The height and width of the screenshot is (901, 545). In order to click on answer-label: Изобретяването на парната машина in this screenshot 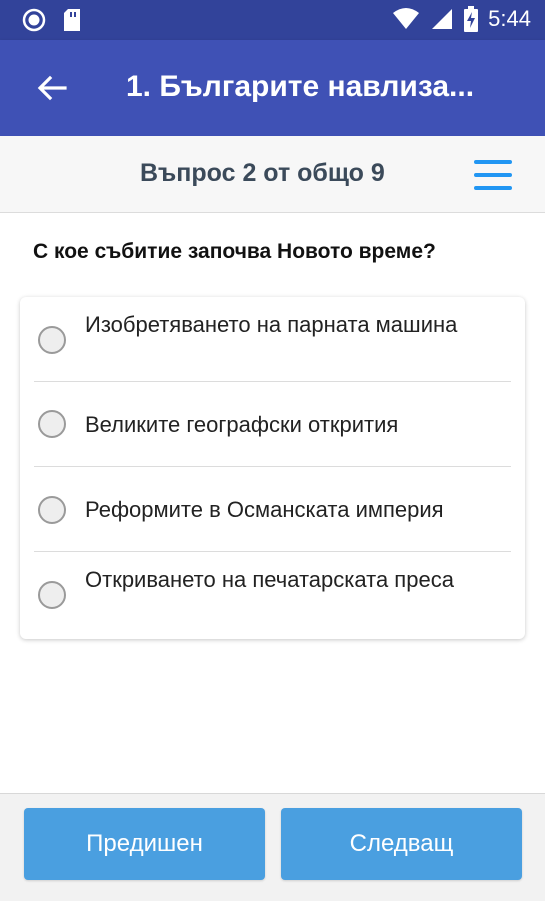, I will do `click(271, 324)`.